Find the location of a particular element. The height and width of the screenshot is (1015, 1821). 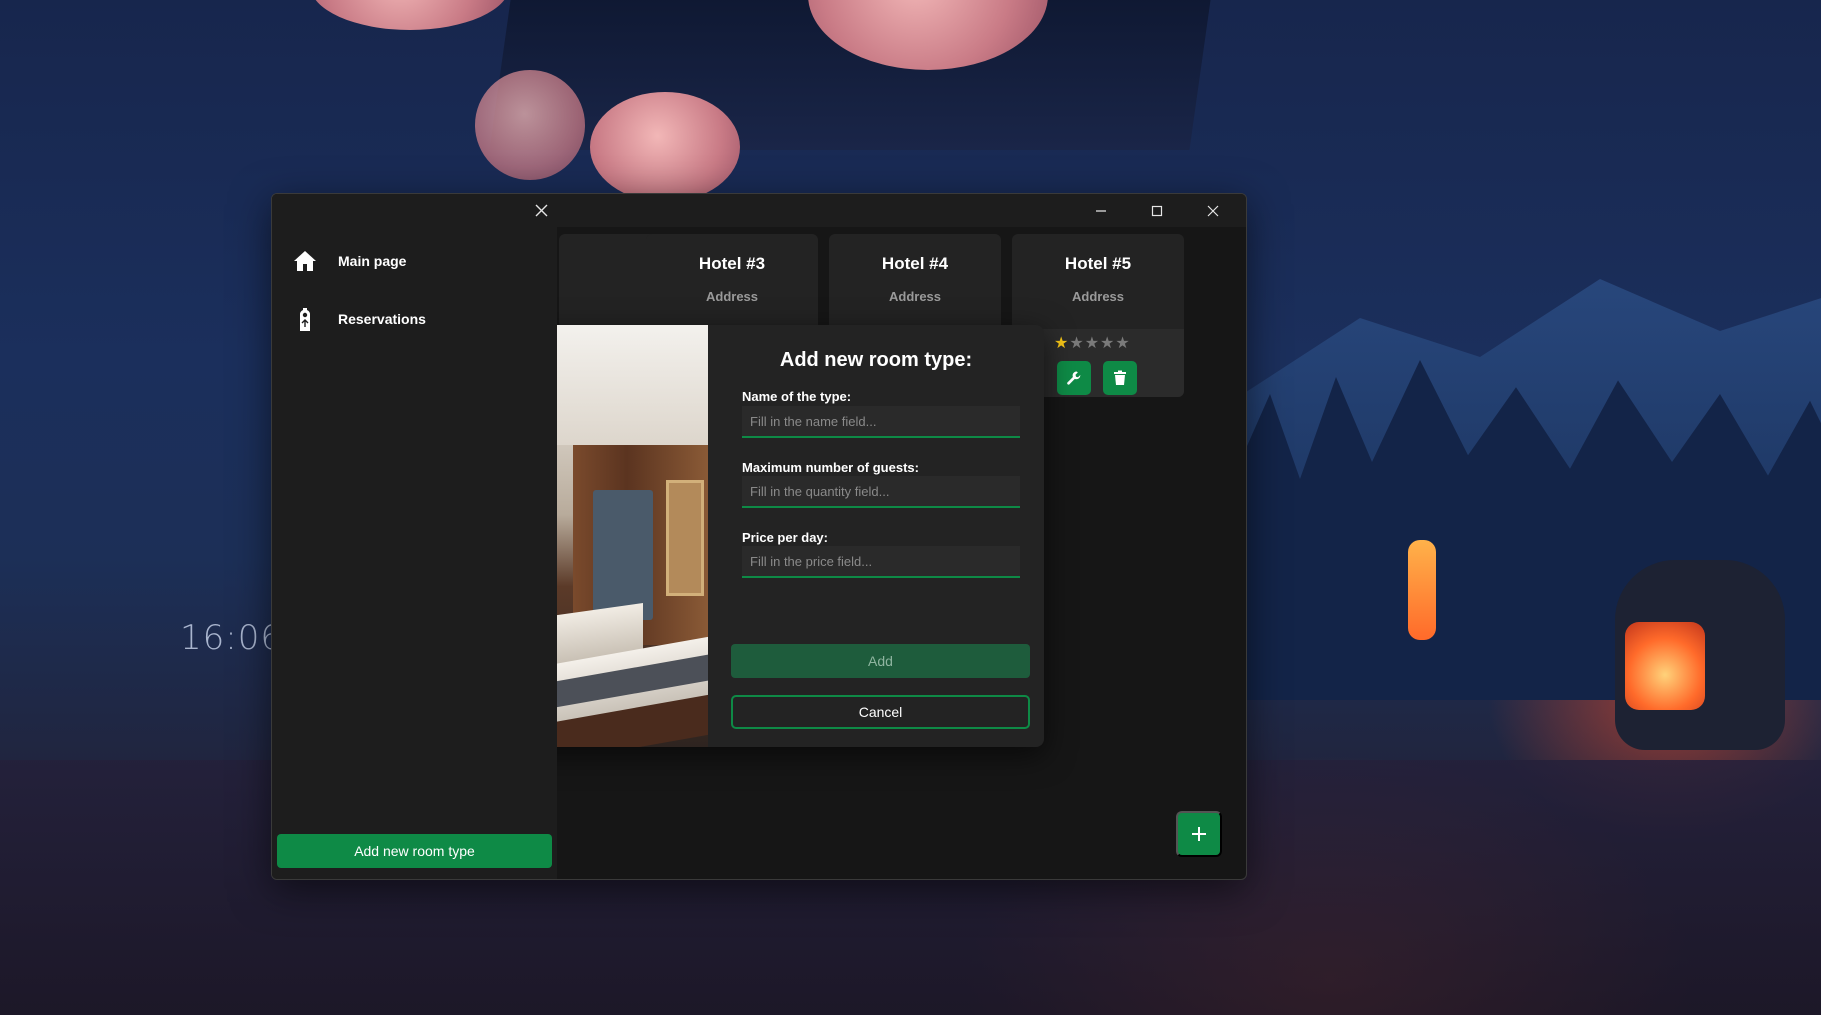

trash-icon is located at coordinates (1120, 377).